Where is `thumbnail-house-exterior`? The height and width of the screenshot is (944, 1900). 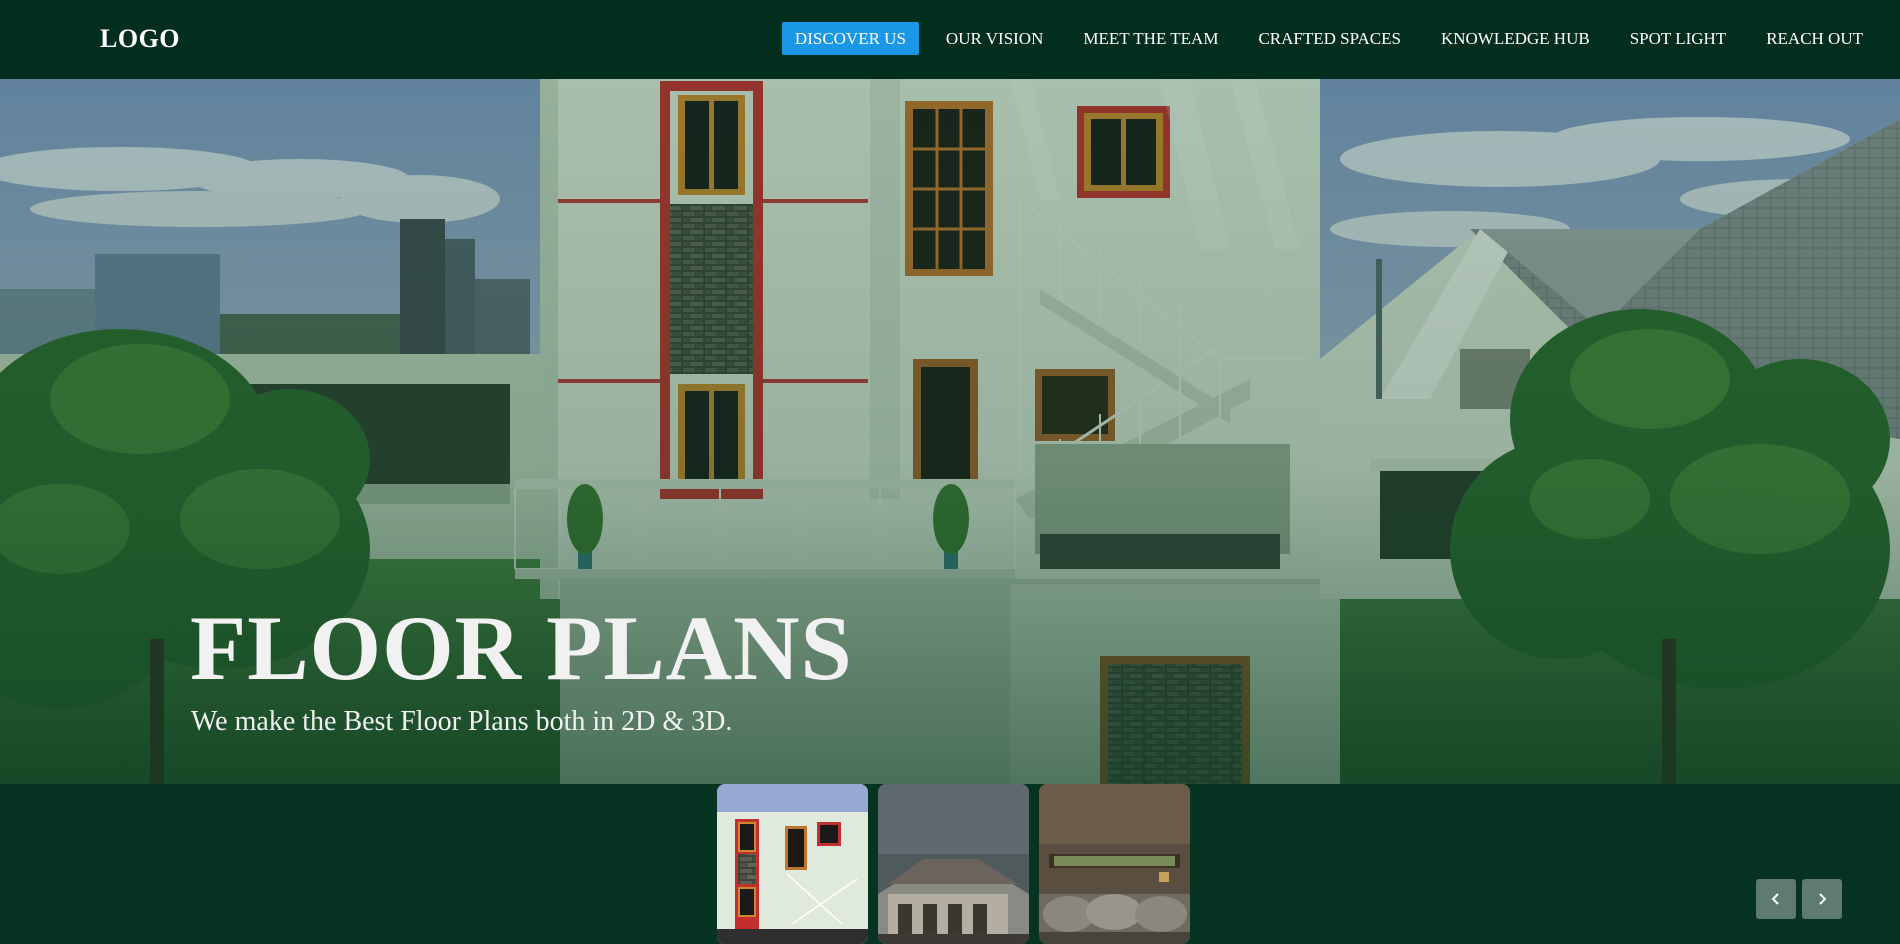
thumbnail-house-exterior is located at coordinates (792, 864).